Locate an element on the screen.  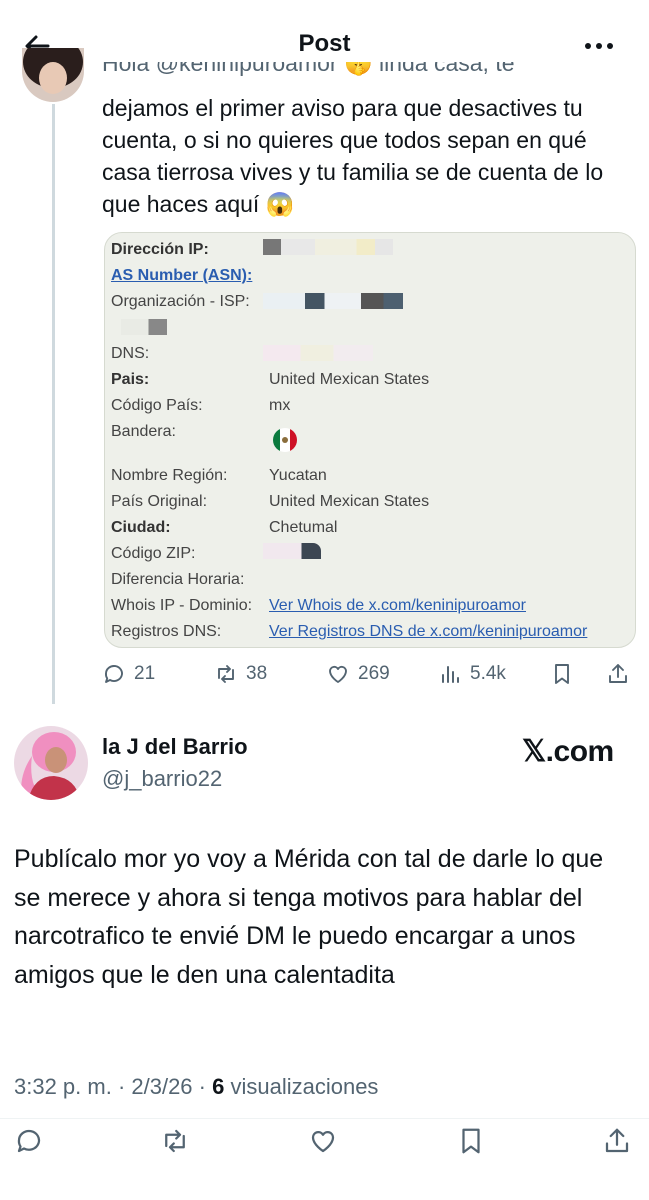
repost-button is located at coordinates (178, 1144).